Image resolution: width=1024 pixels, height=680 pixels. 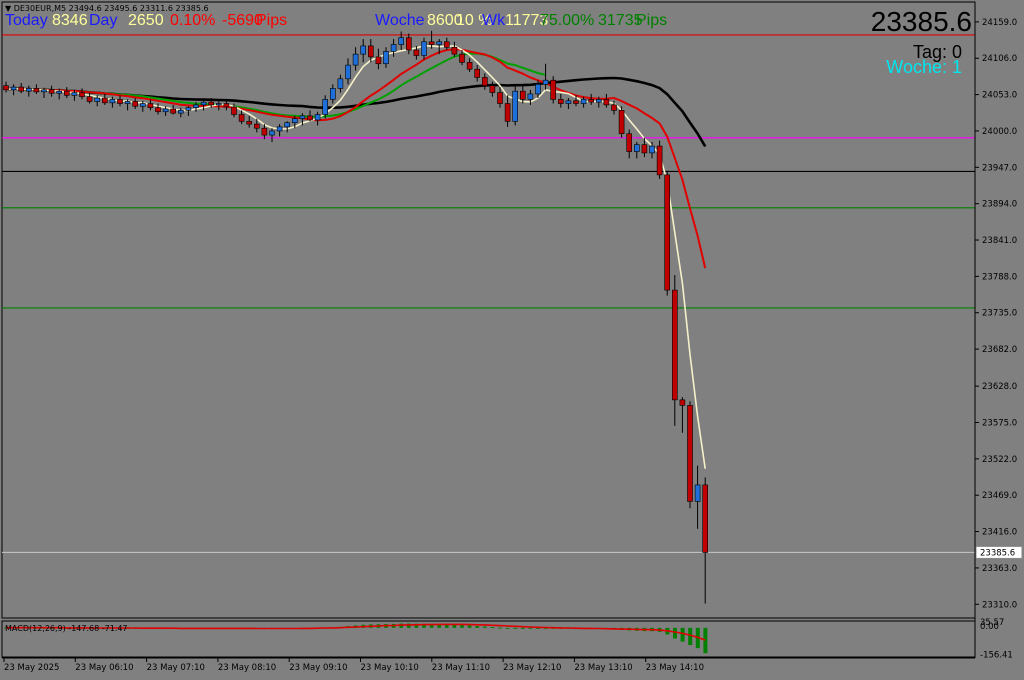 I want to click on price-tick-label: 24000.0, so click(x=999, y=132).